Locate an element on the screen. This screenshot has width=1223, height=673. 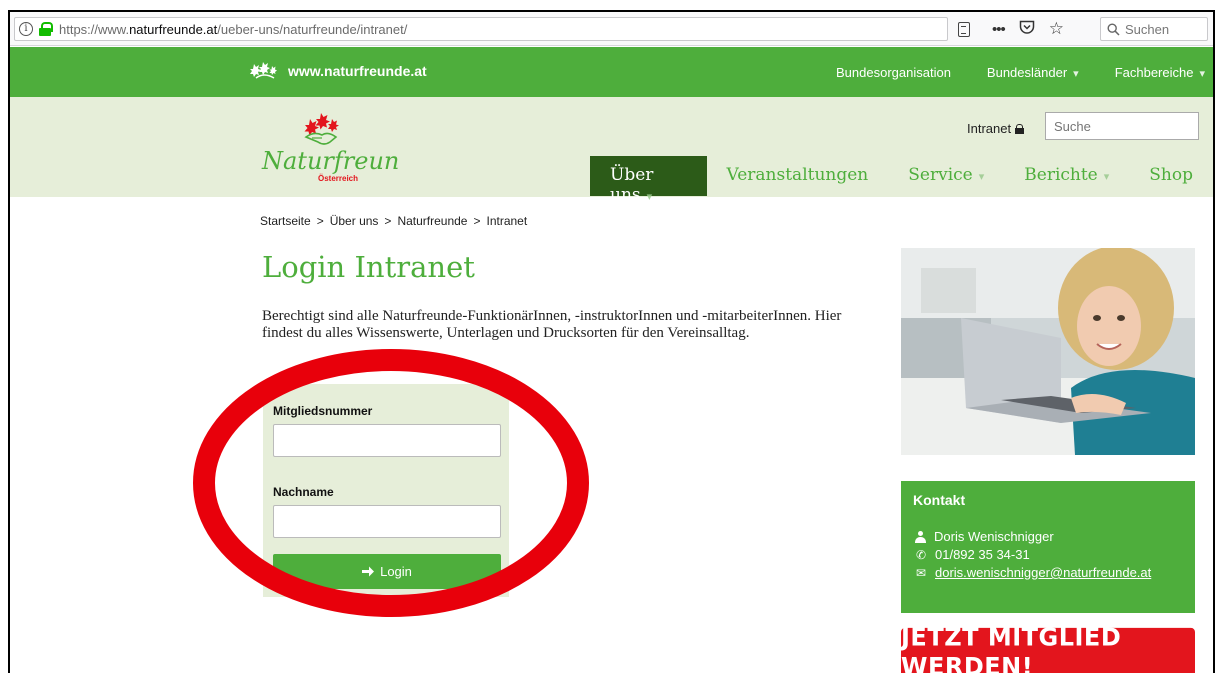
contact-phone-row: ✆ 01/892 35 34-31 is located at coordinates (972, 554).